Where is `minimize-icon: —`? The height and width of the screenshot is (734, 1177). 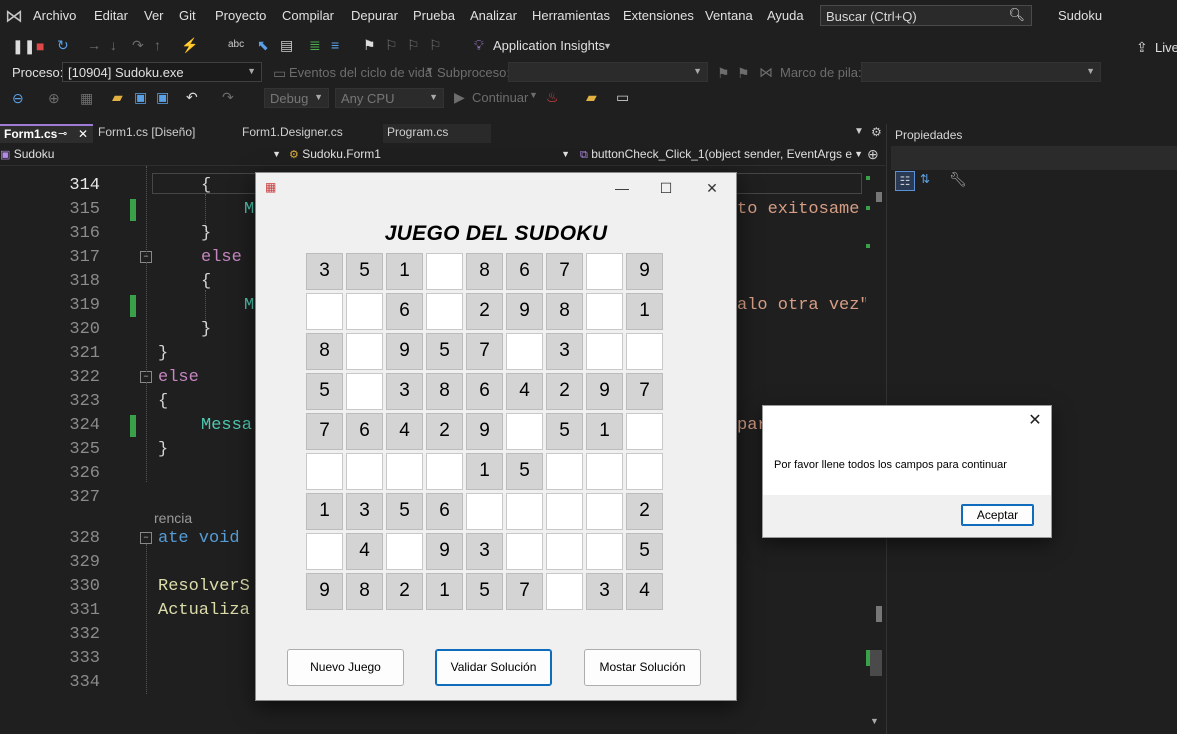 minimize-icon: — is located at coordinates (622, 188).